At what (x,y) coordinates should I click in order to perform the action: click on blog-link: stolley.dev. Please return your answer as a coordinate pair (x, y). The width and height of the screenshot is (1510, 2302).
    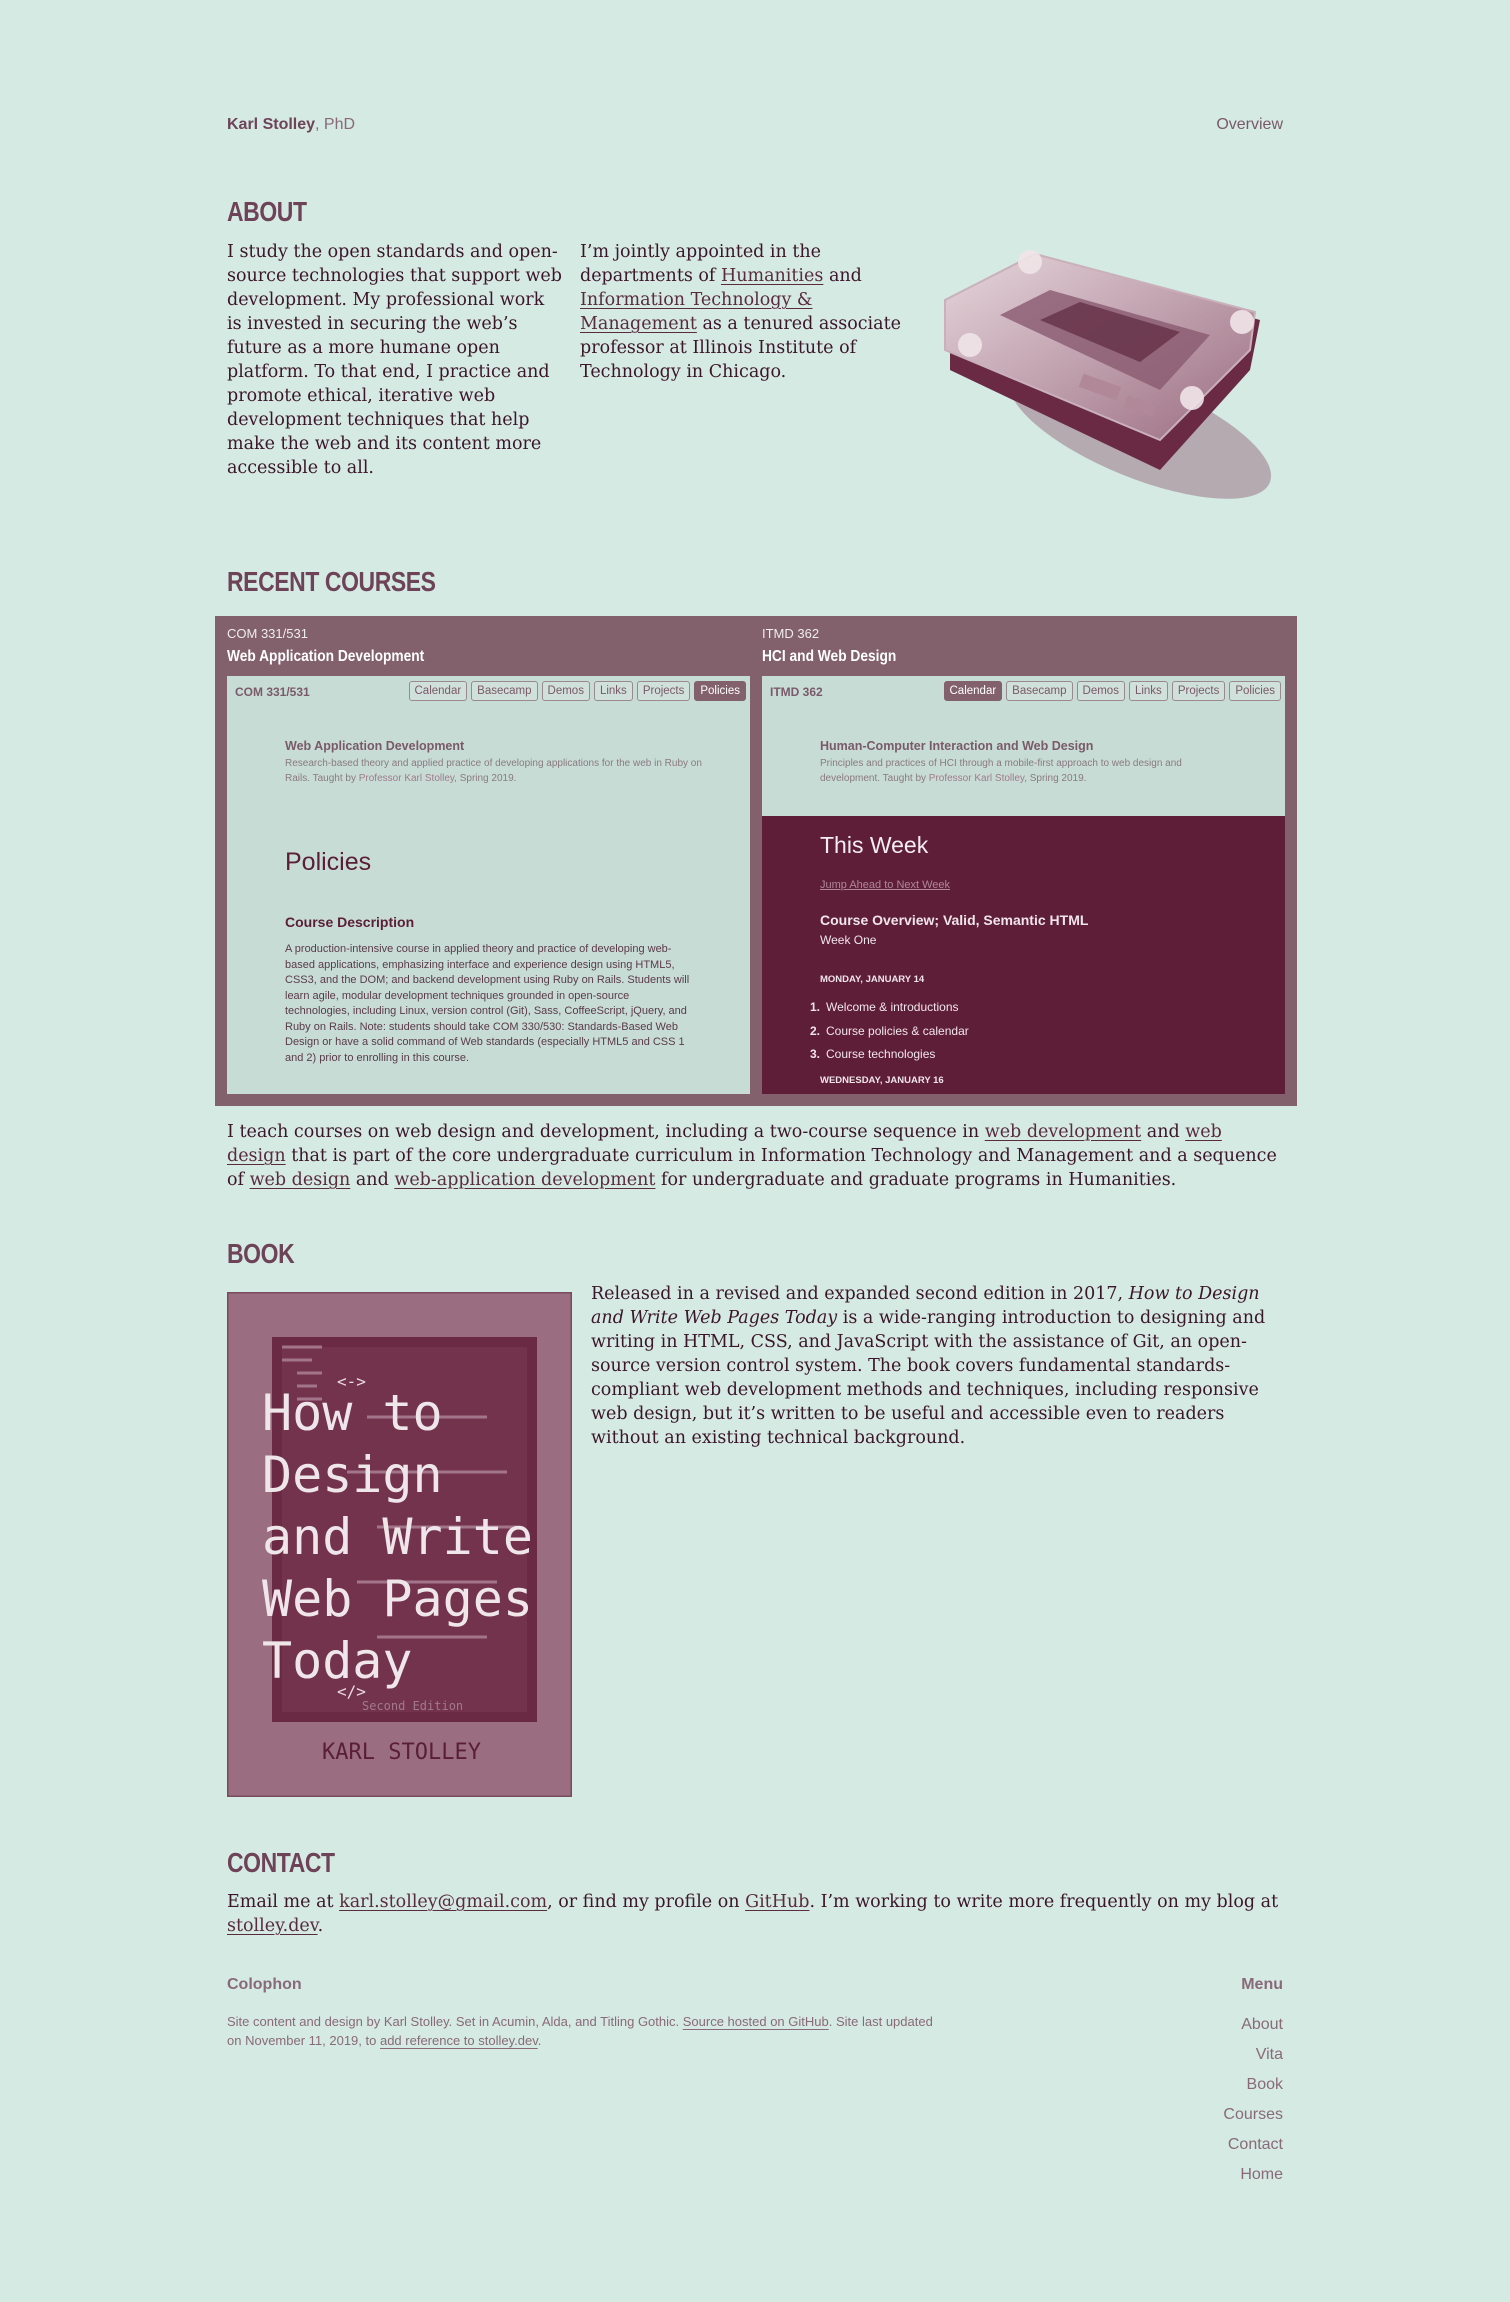
    Looking at the image, I should click on (272, 1926).